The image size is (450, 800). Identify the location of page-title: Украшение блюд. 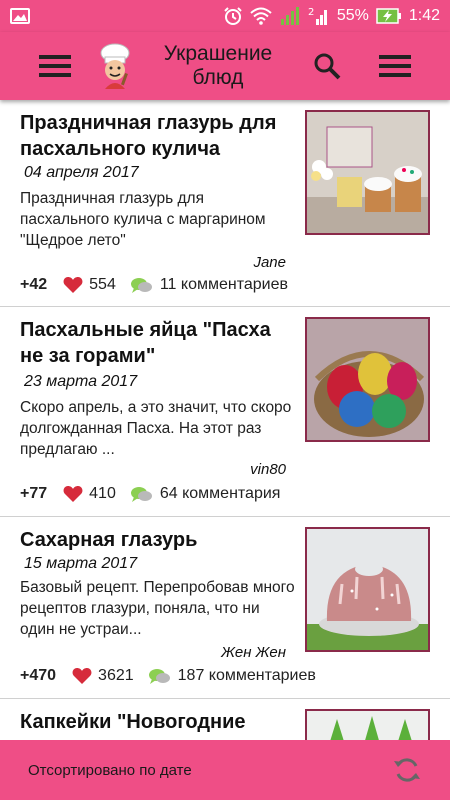
(218, 65).